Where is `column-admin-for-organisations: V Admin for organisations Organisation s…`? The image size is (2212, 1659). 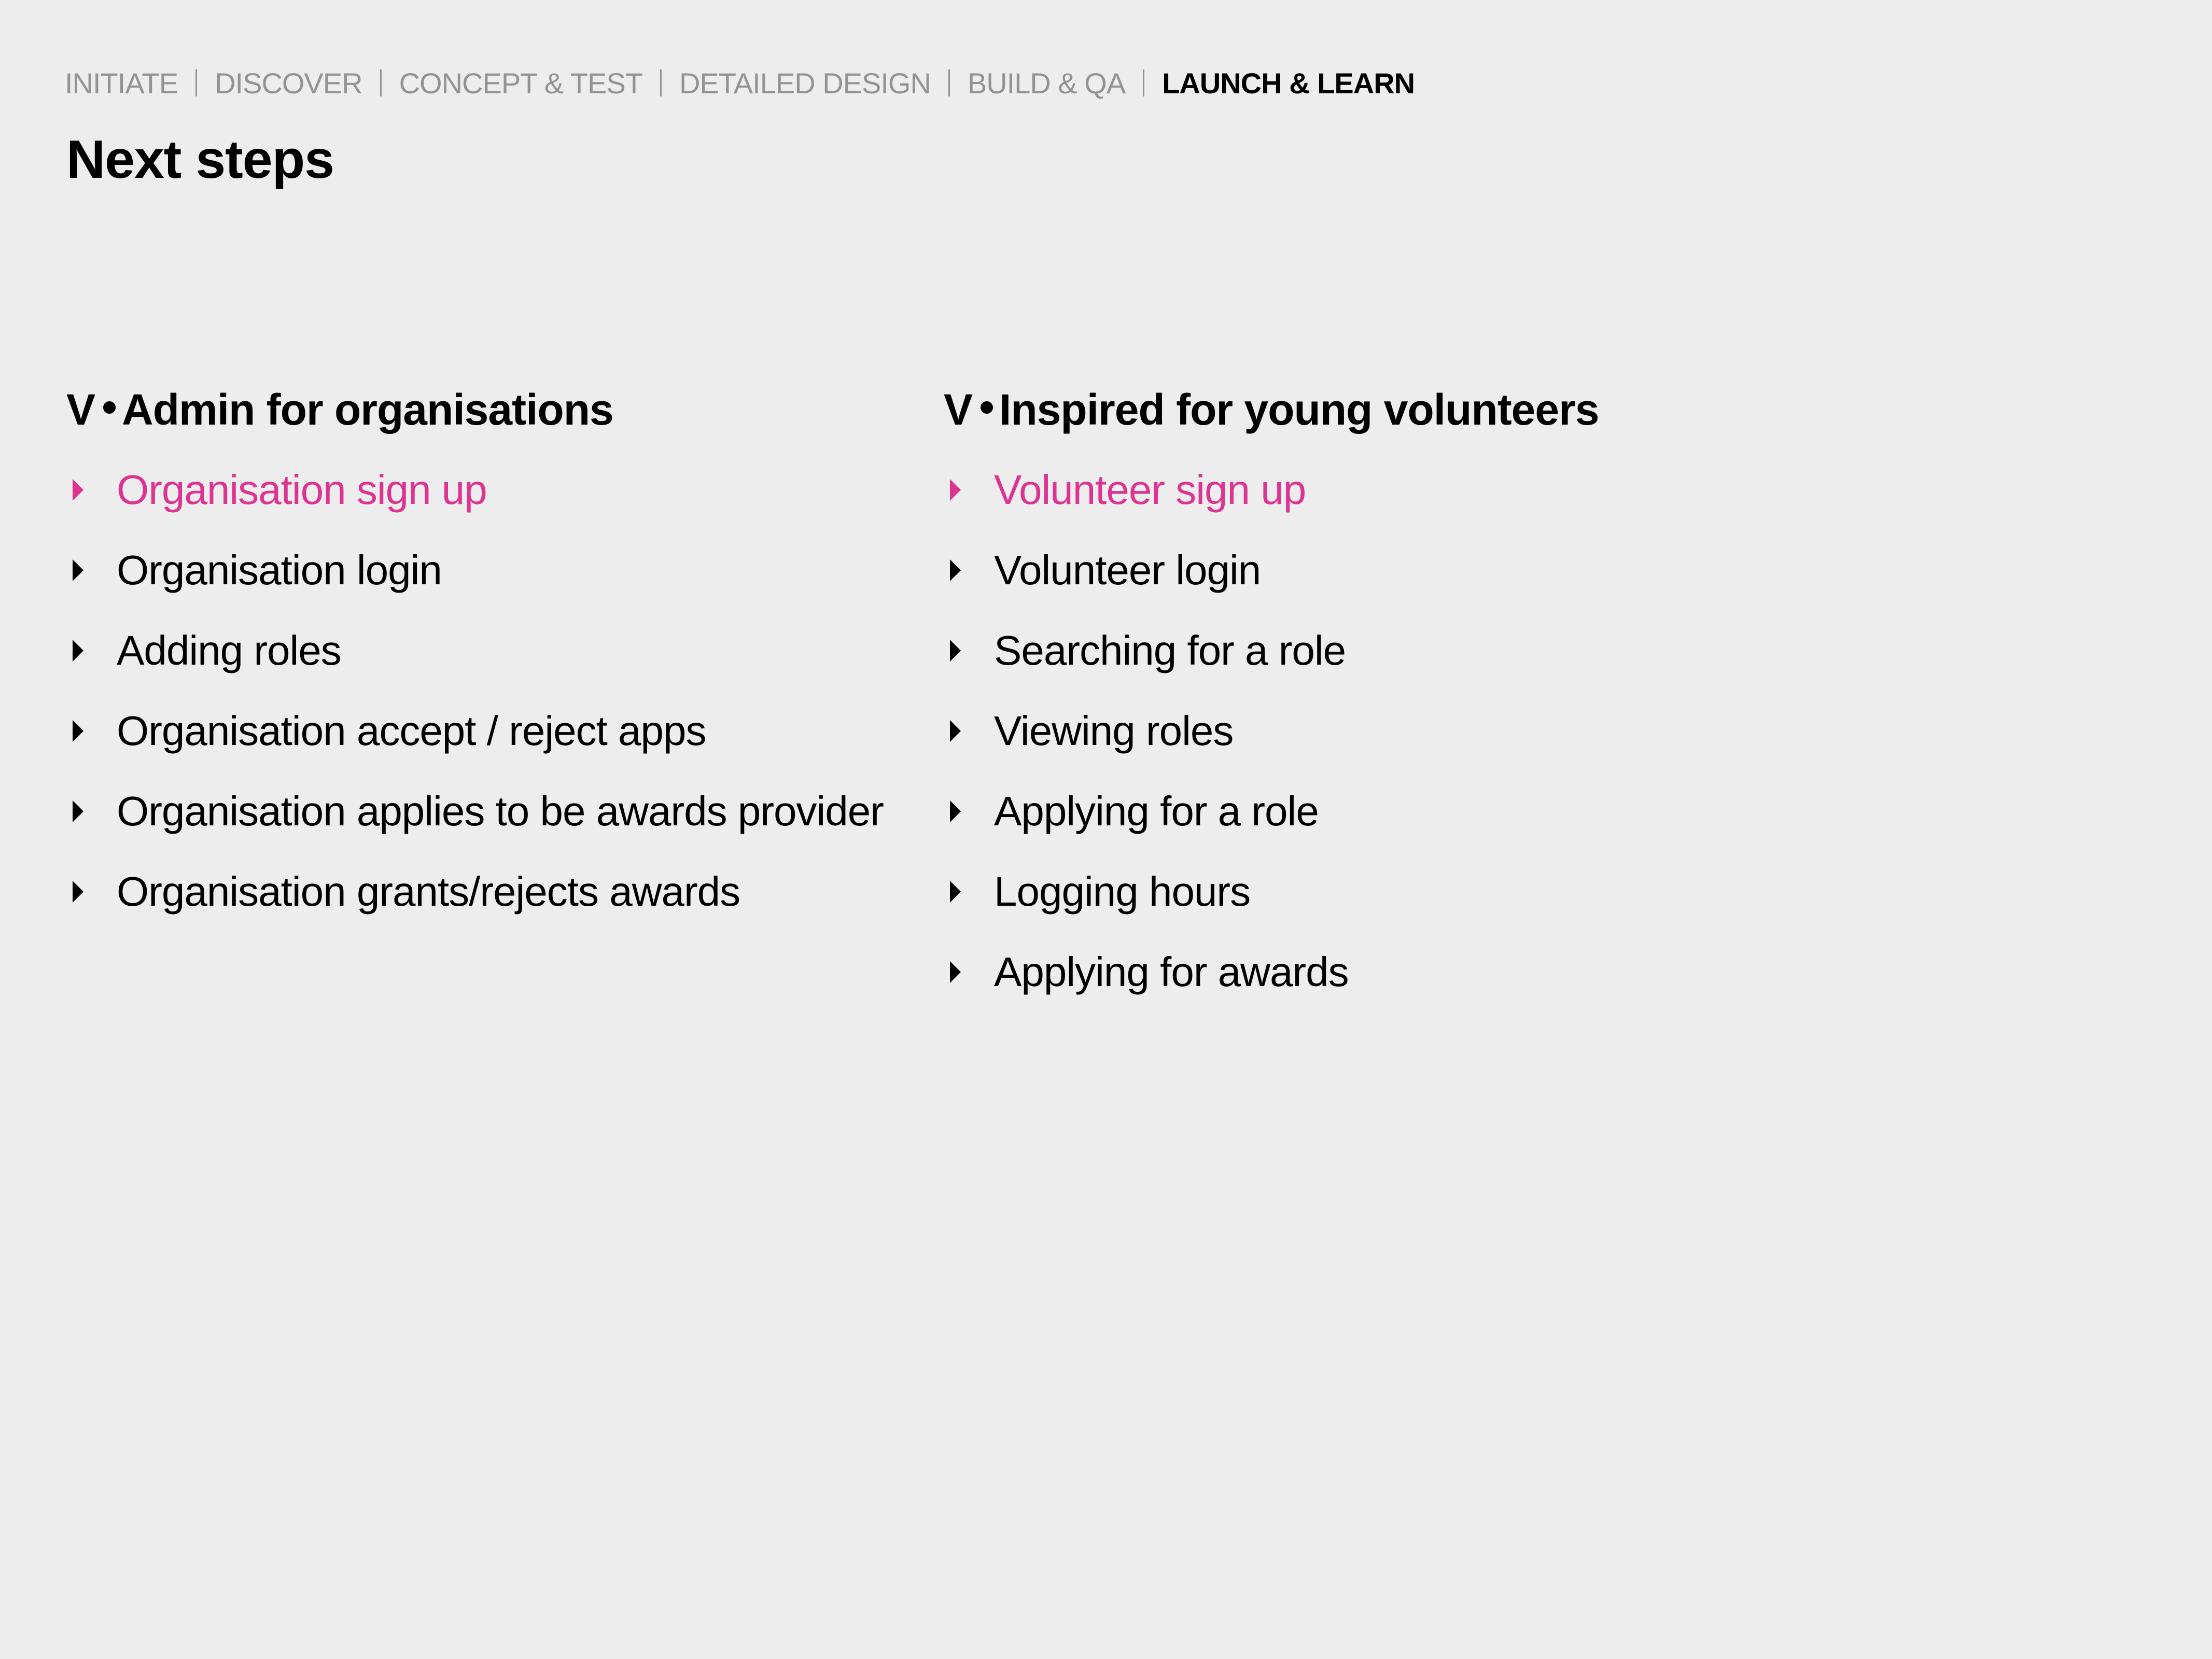 column-admin-for-organisations: V Admin for organisations Organisation s… is located at coordinates (475, 648).